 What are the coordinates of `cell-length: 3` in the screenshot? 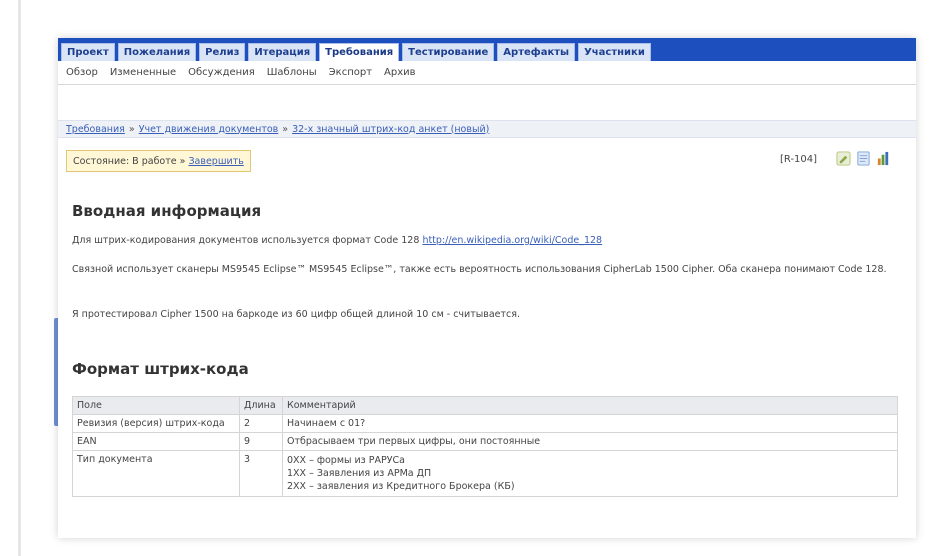 It's located at (261, 473).